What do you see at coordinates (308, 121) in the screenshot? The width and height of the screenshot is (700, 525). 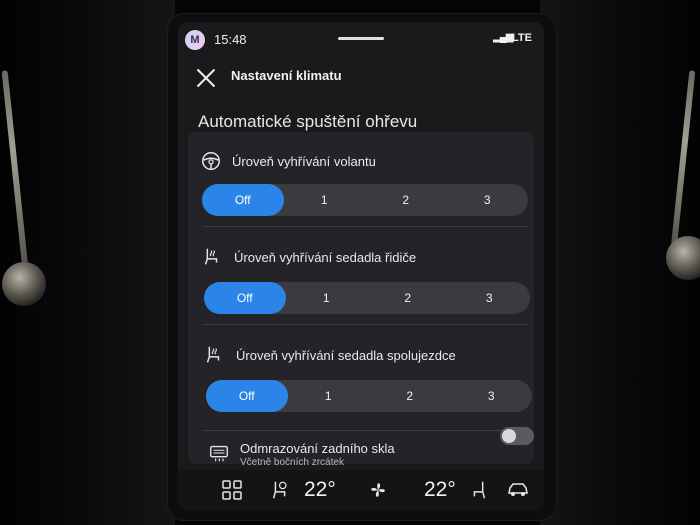 I see `section-title: Automatické spuštění ohřevu` at bounding box center [308, 121].